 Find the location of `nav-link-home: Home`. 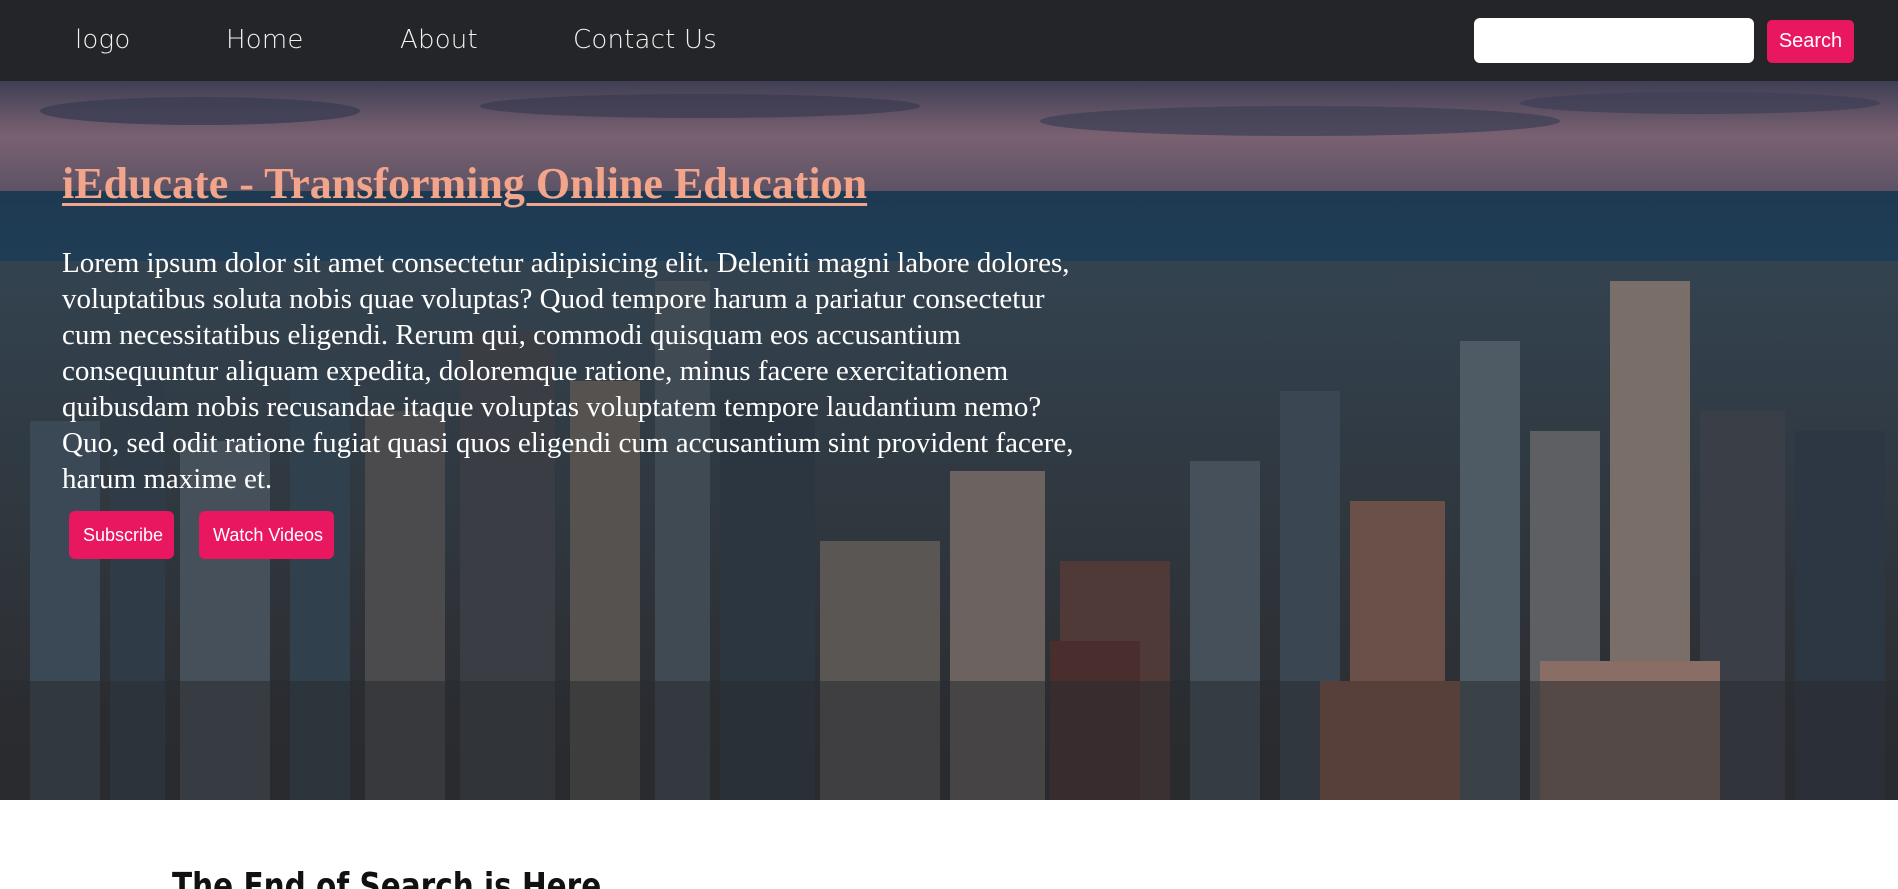

nav-link-home: Home is located at coordinates (265, 40).